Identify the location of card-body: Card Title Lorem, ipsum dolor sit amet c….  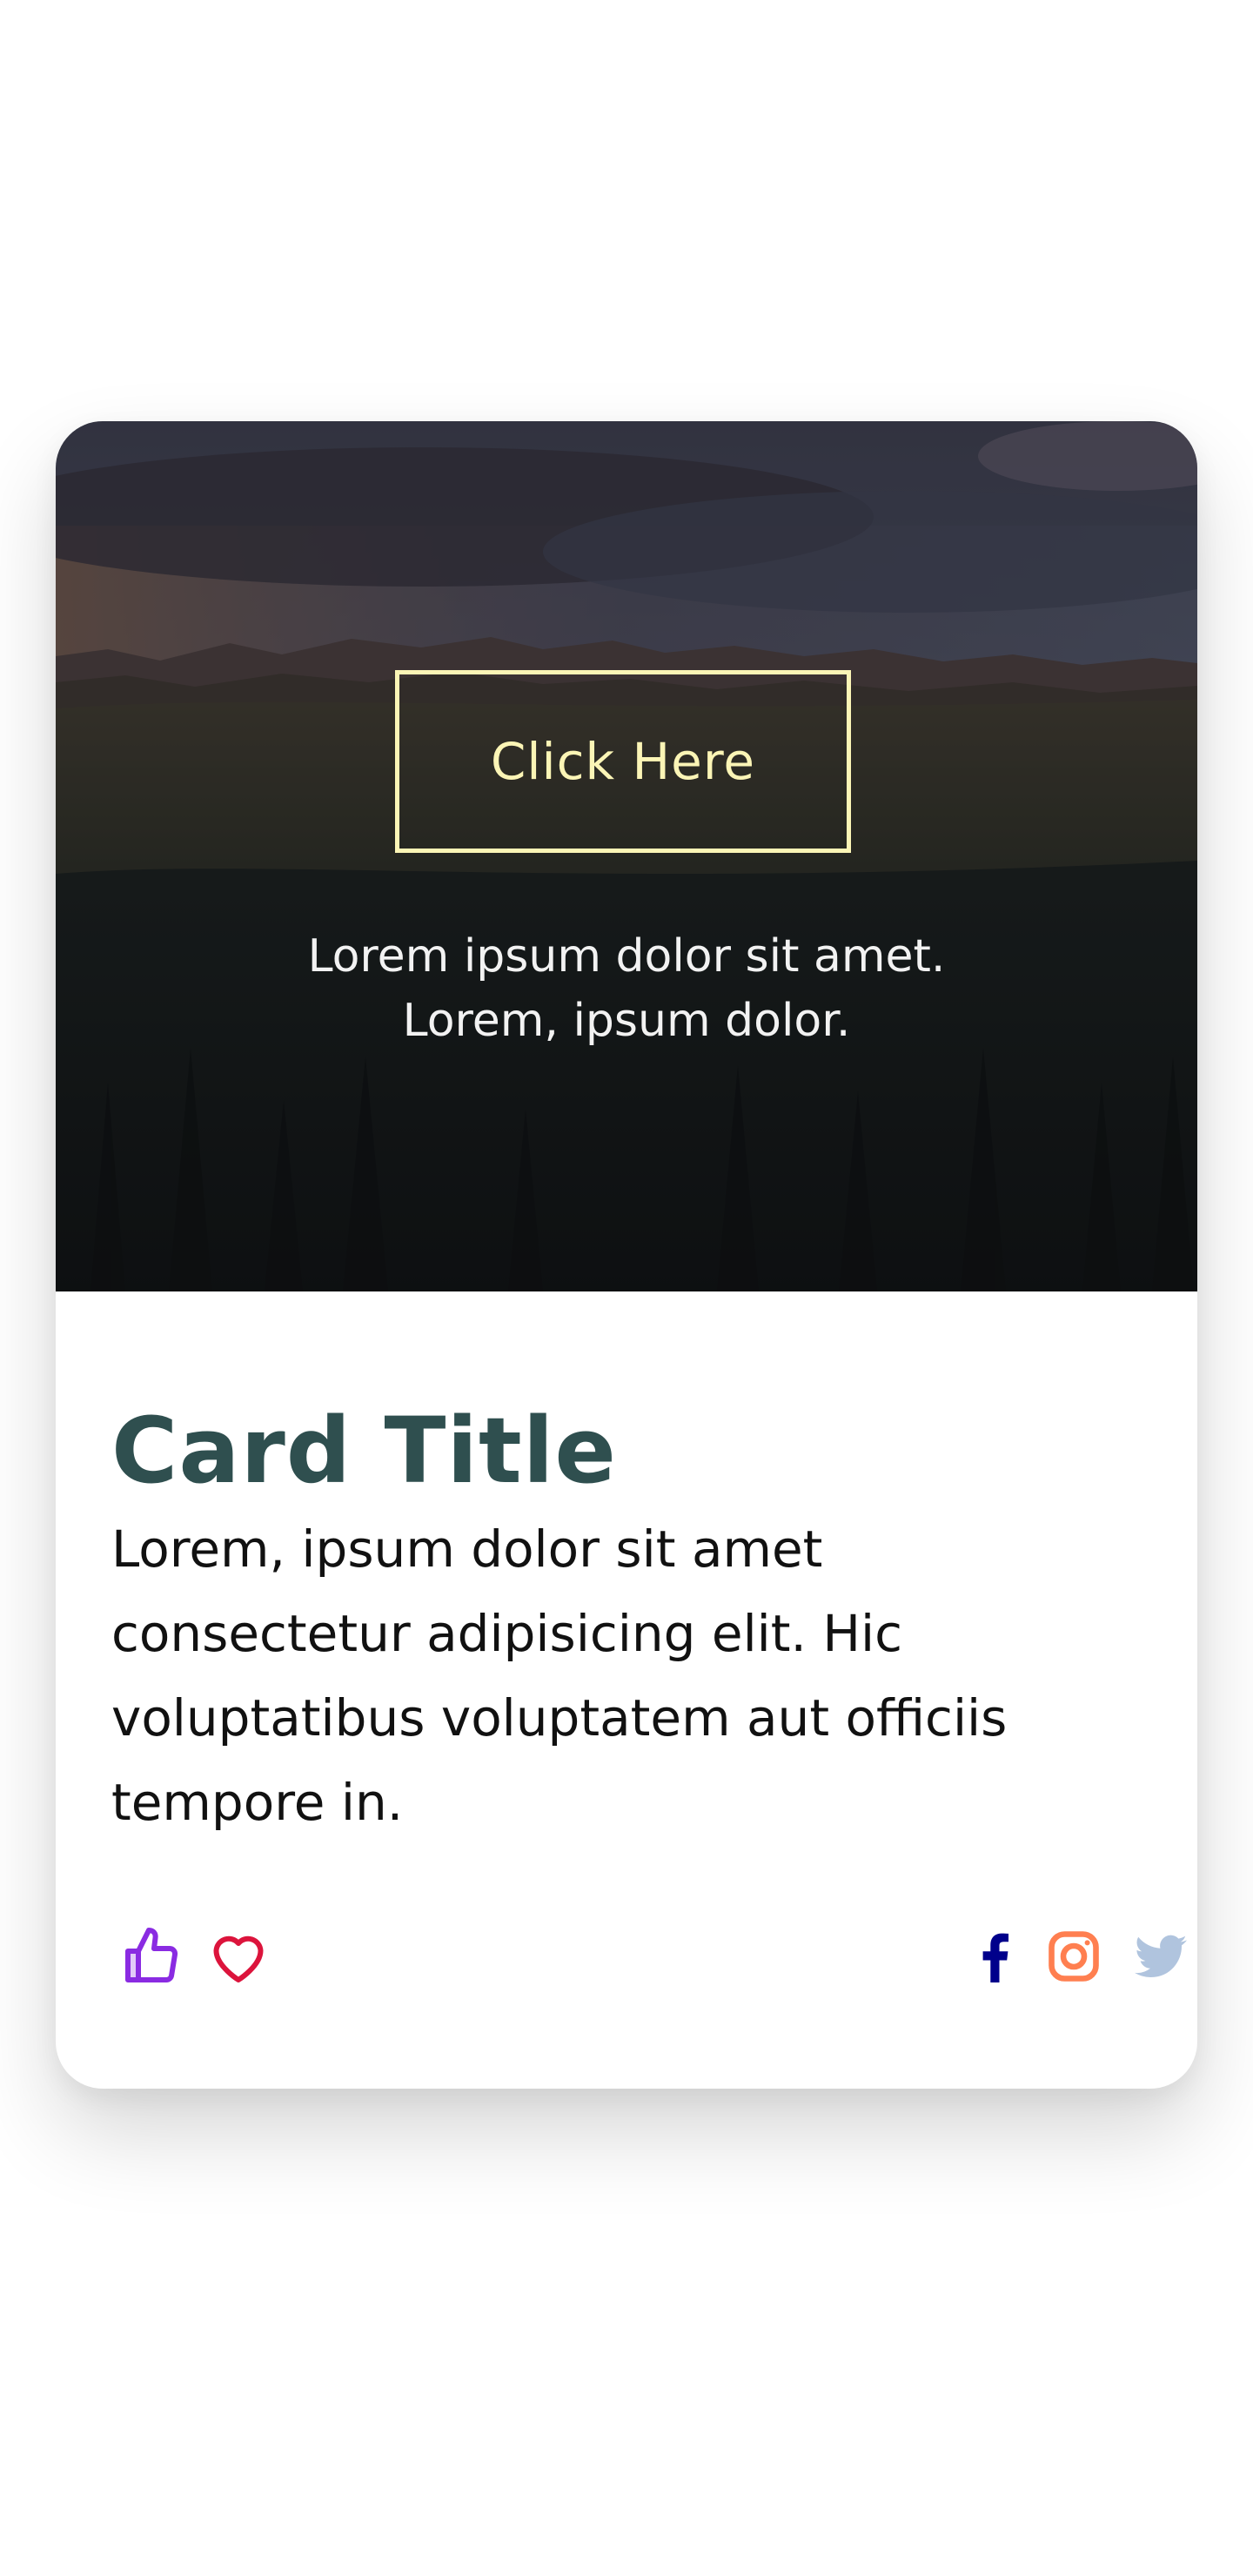
(633, 1619).